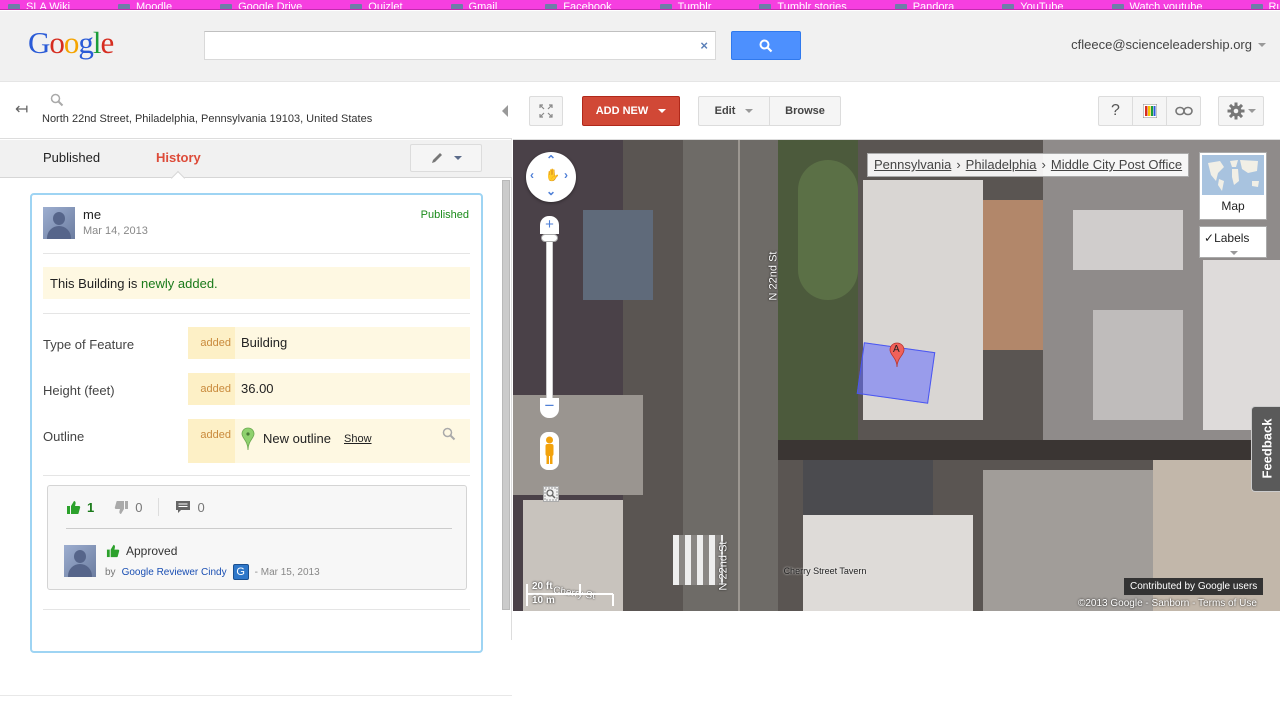 The image size is (1280, 723). Describe the element at coordinates (1161, 44) in the screenshot. I see `account-email: cfleece@scienceleadership.org` at that location.